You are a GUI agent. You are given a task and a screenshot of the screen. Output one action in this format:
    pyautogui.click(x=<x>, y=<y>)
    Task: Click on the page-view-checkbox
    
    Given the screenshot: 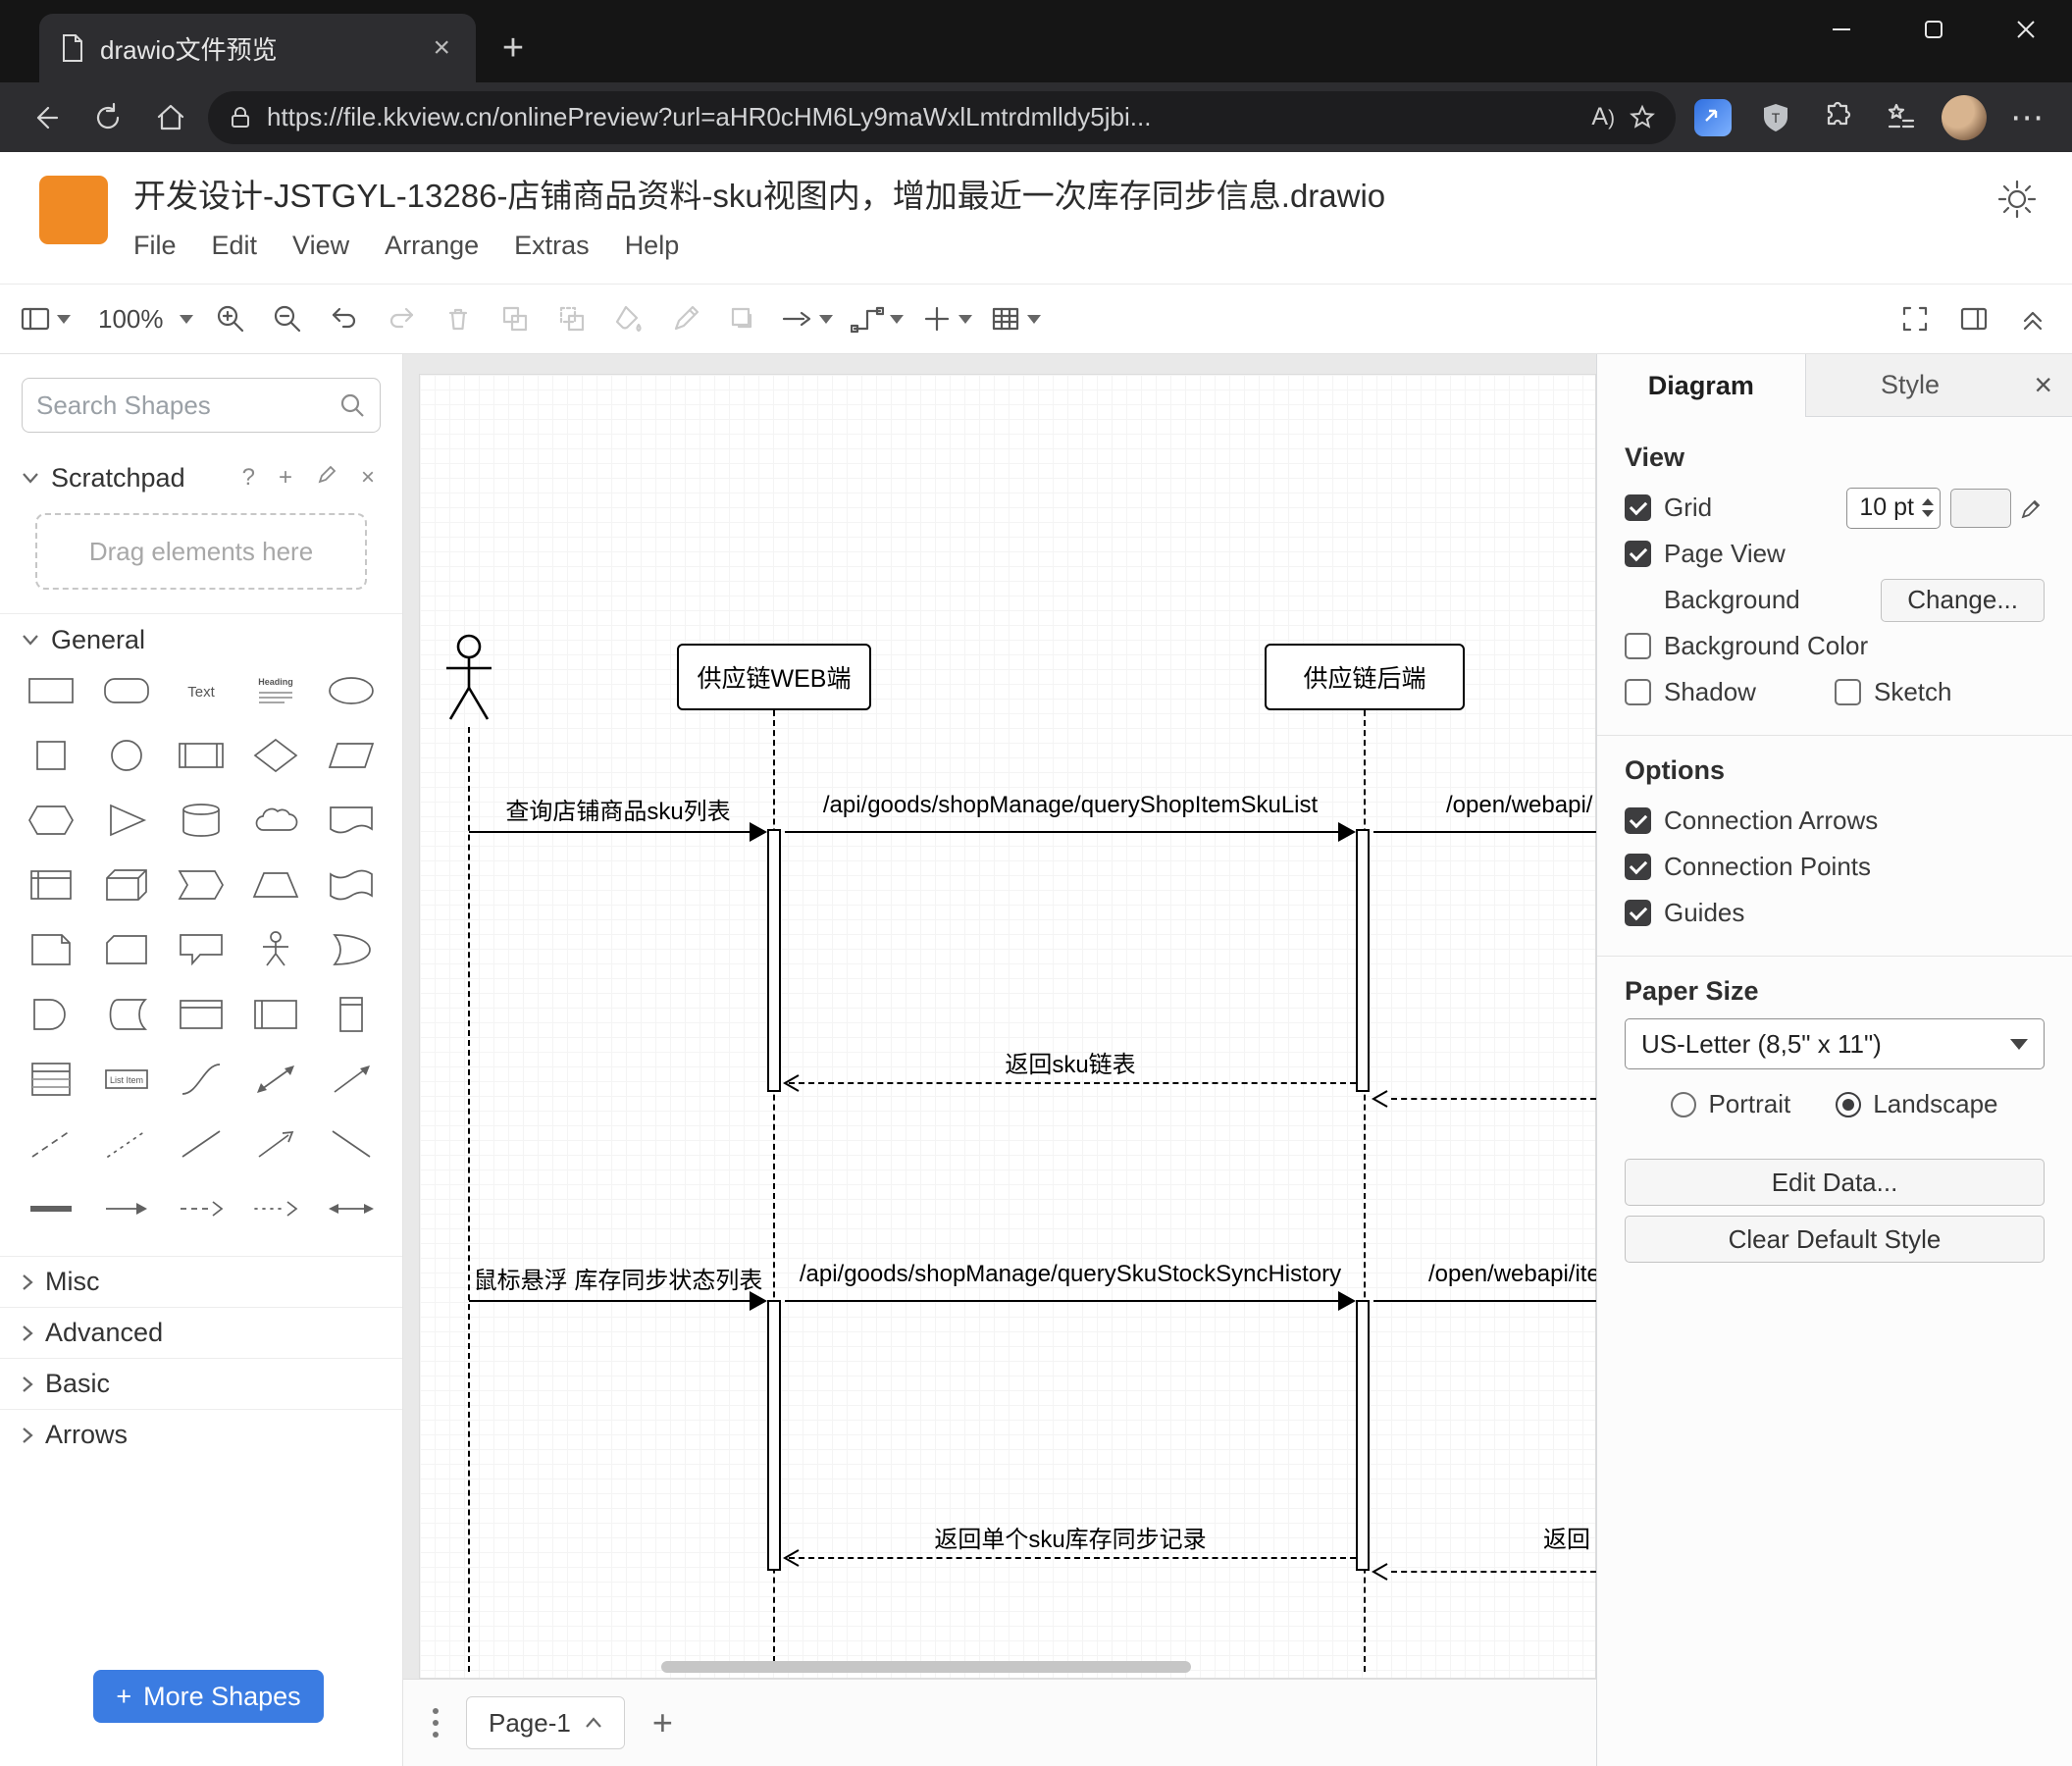 What is the action you would take?
    pyautogui.click(x=1638, y=554)
    